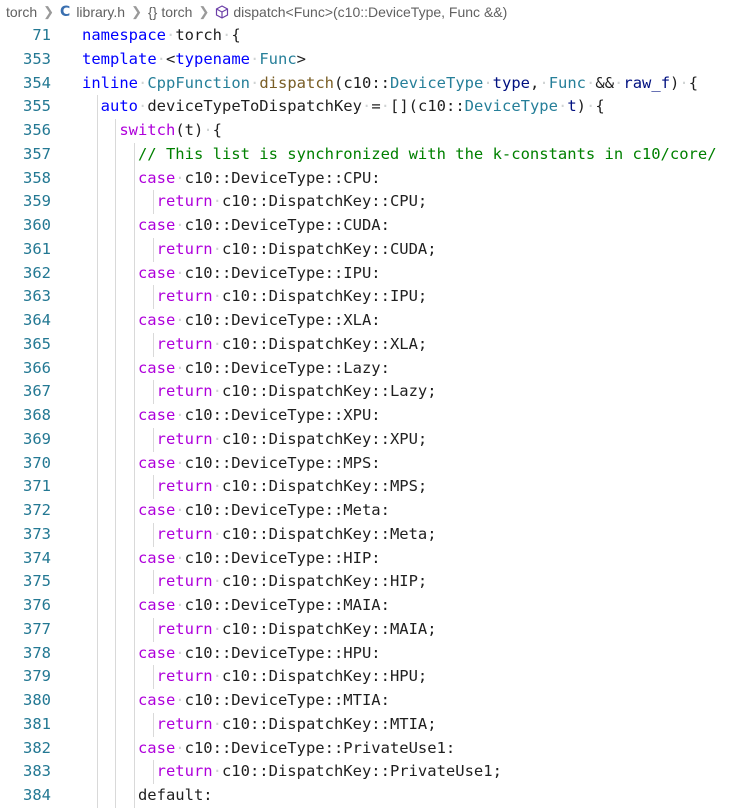 The width and height of the screenshot is (729, 810). What do you see at coordinates (292, 202) in the screenshot?
I see `code-text: return·c10::DispatchKey::CPU;` at bounding box center [292, 202].